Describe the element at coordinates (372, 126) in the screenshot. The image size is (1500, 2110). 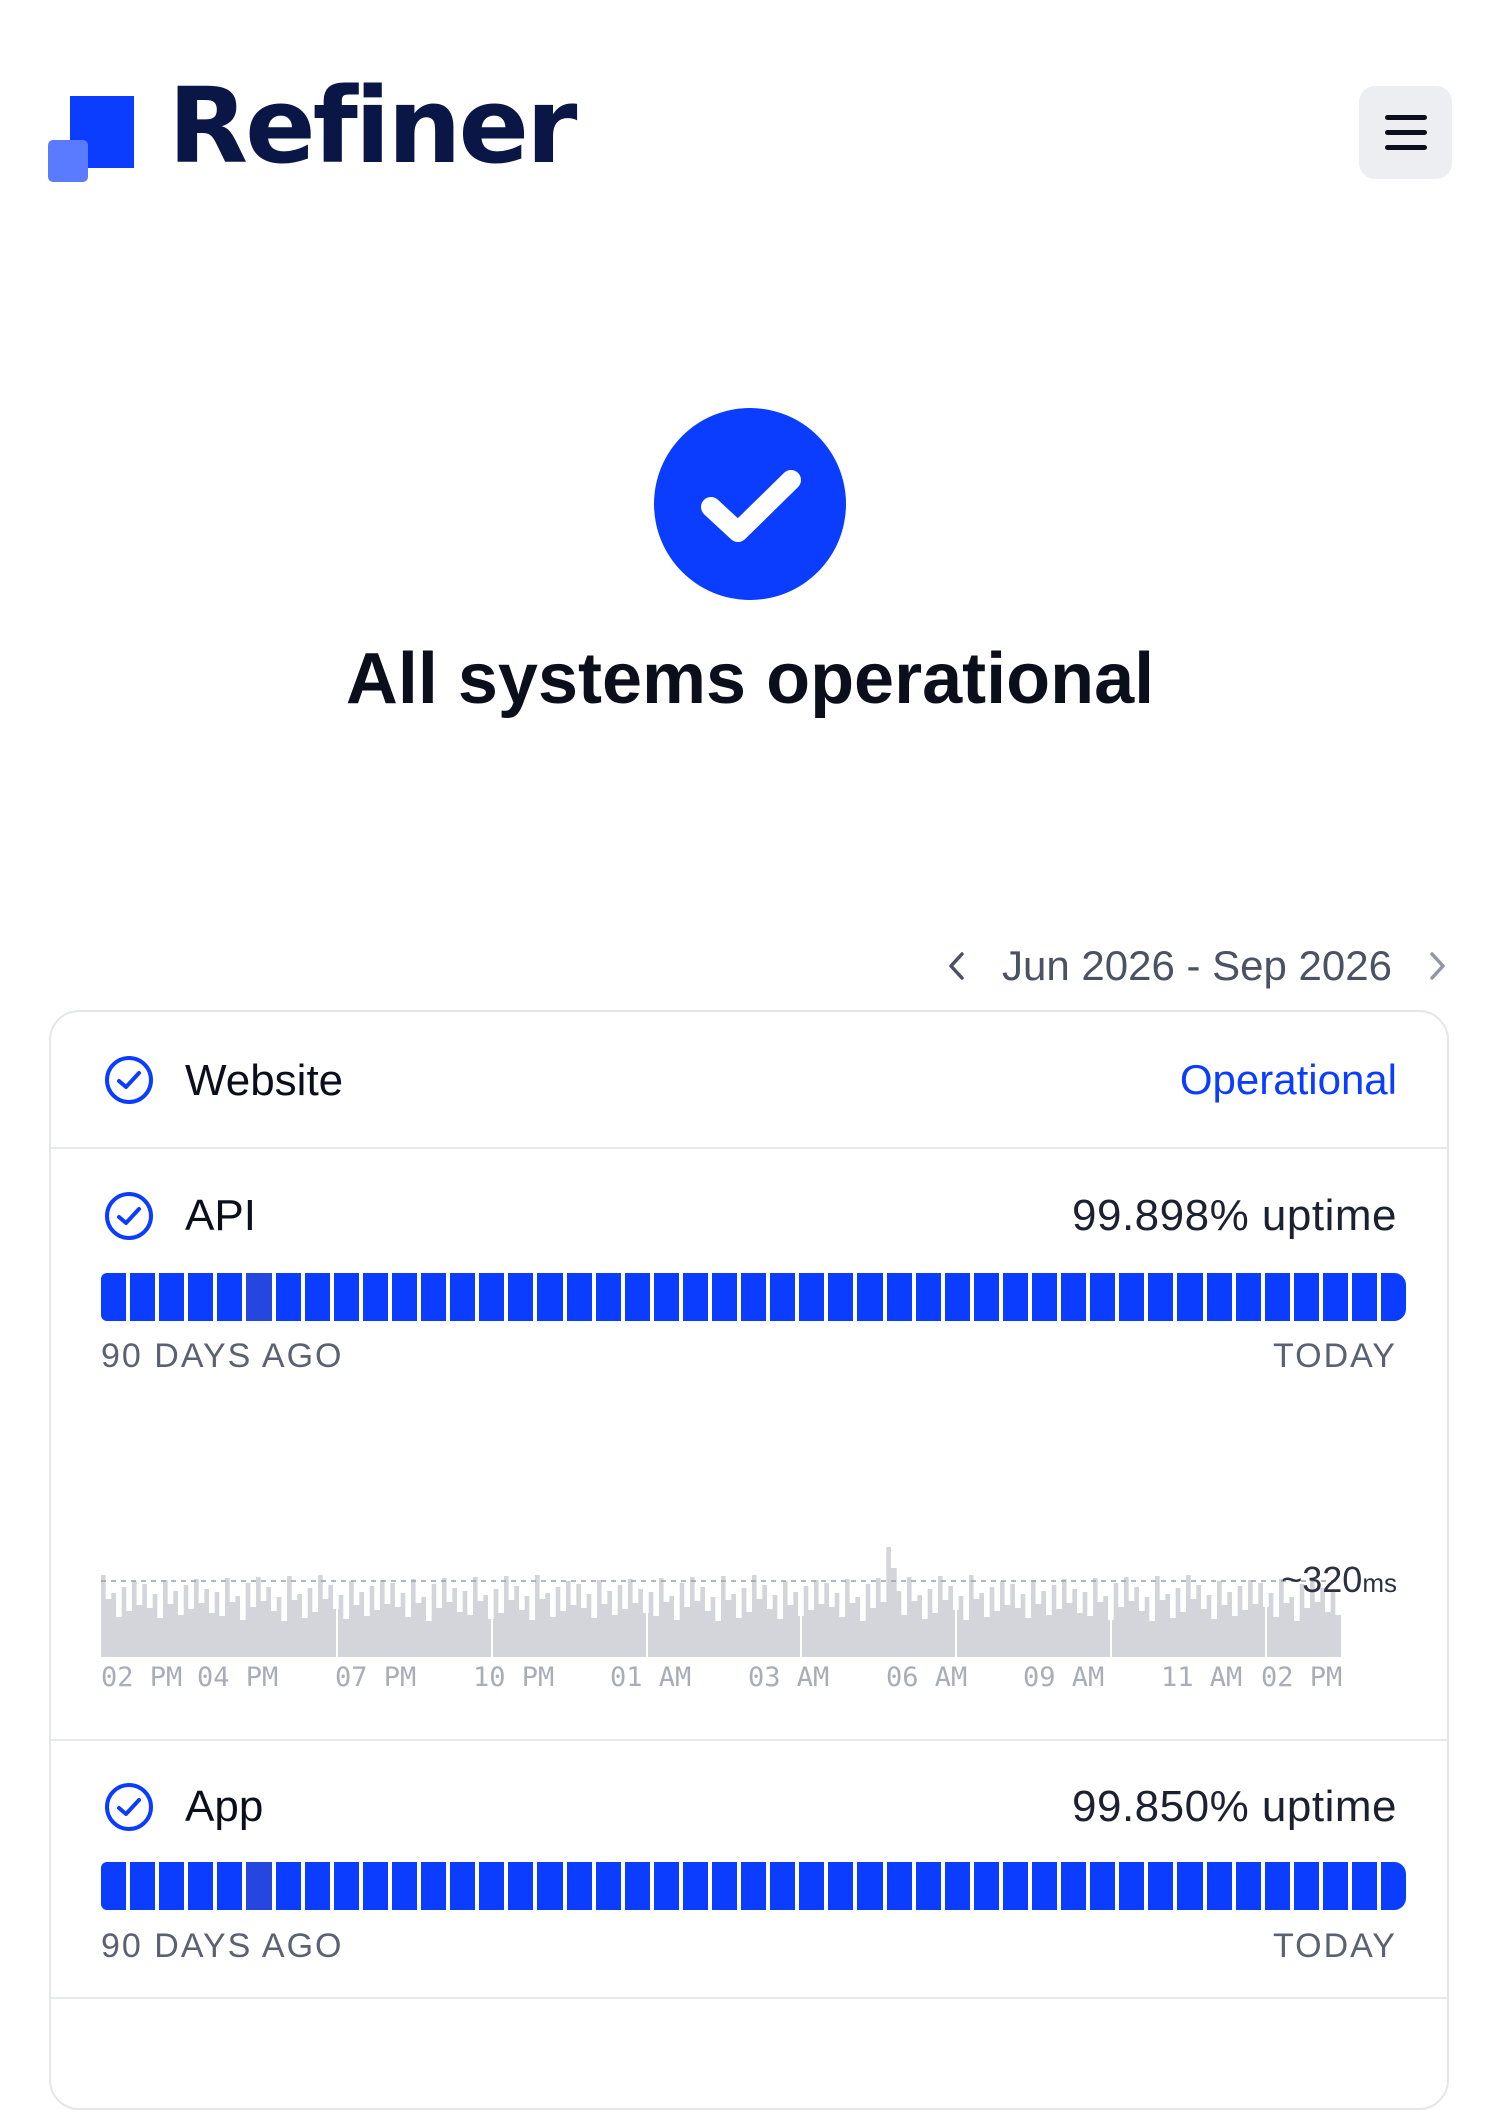
I see `brand-name: Refiner` at that location.